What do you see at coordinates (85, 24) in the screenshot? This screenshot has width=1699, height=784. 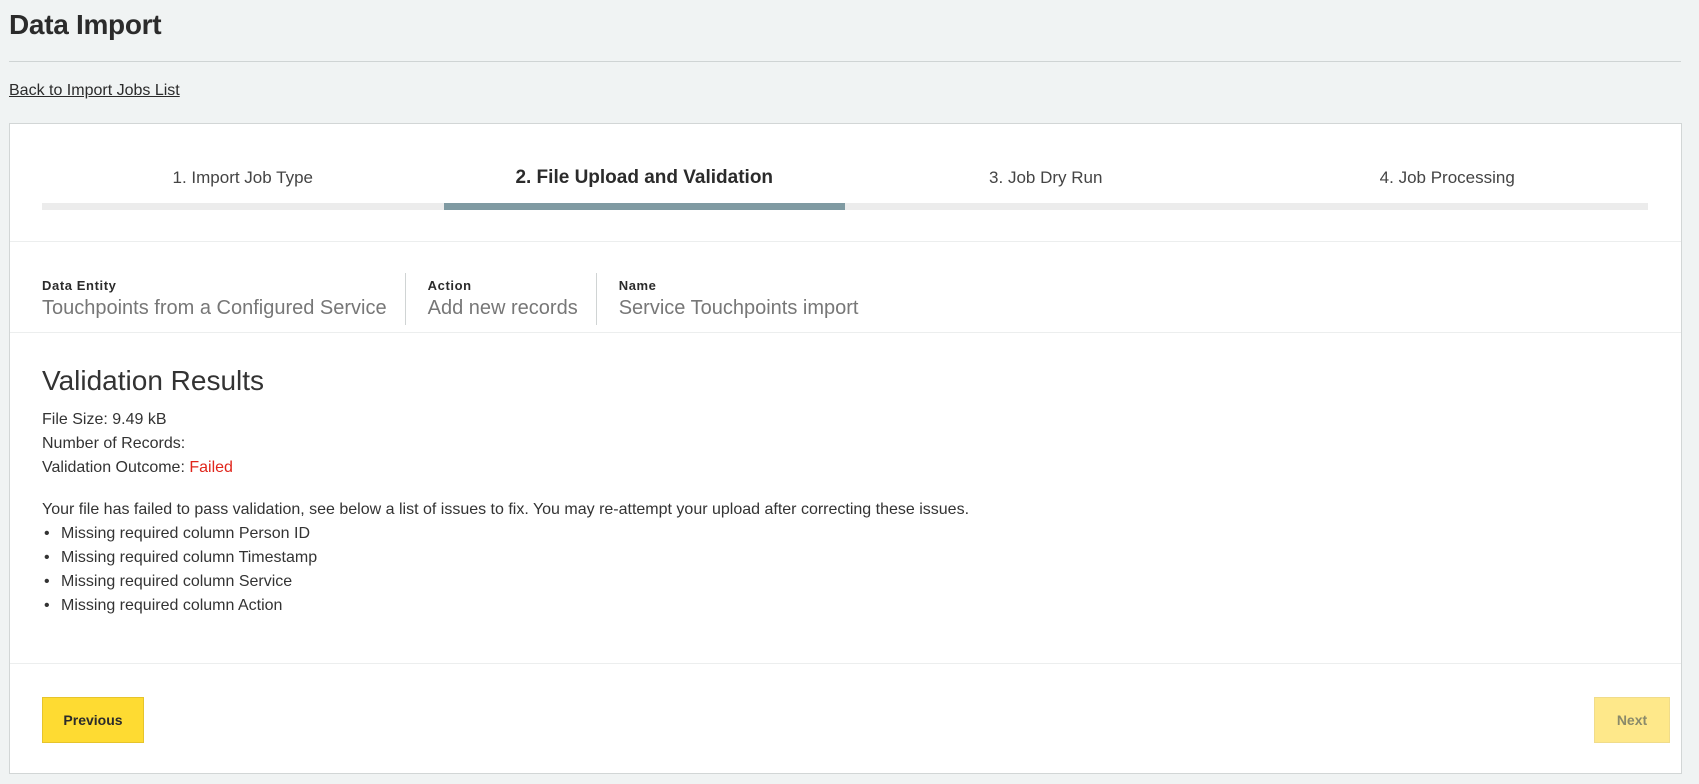 I see `page-title: Data Import` at bounding box center [85, 24].